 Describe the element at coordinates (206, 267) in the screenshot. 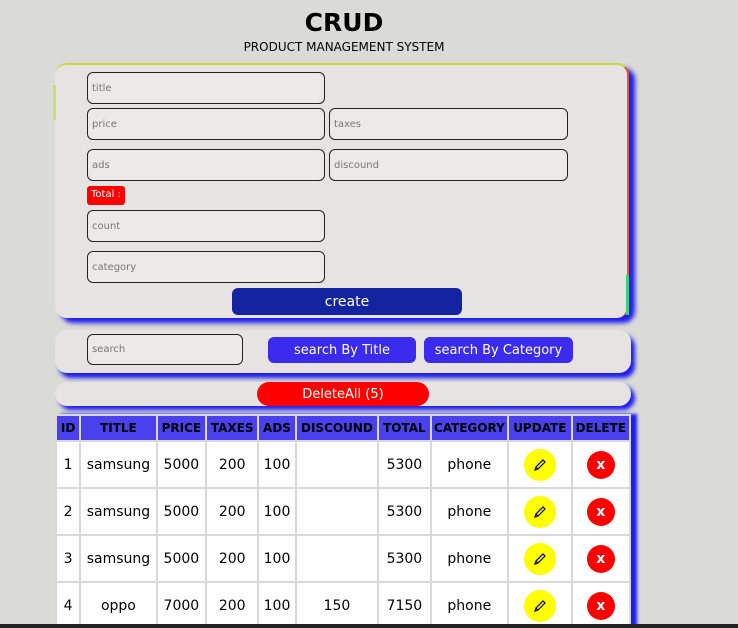

I see `category-input` at that location.